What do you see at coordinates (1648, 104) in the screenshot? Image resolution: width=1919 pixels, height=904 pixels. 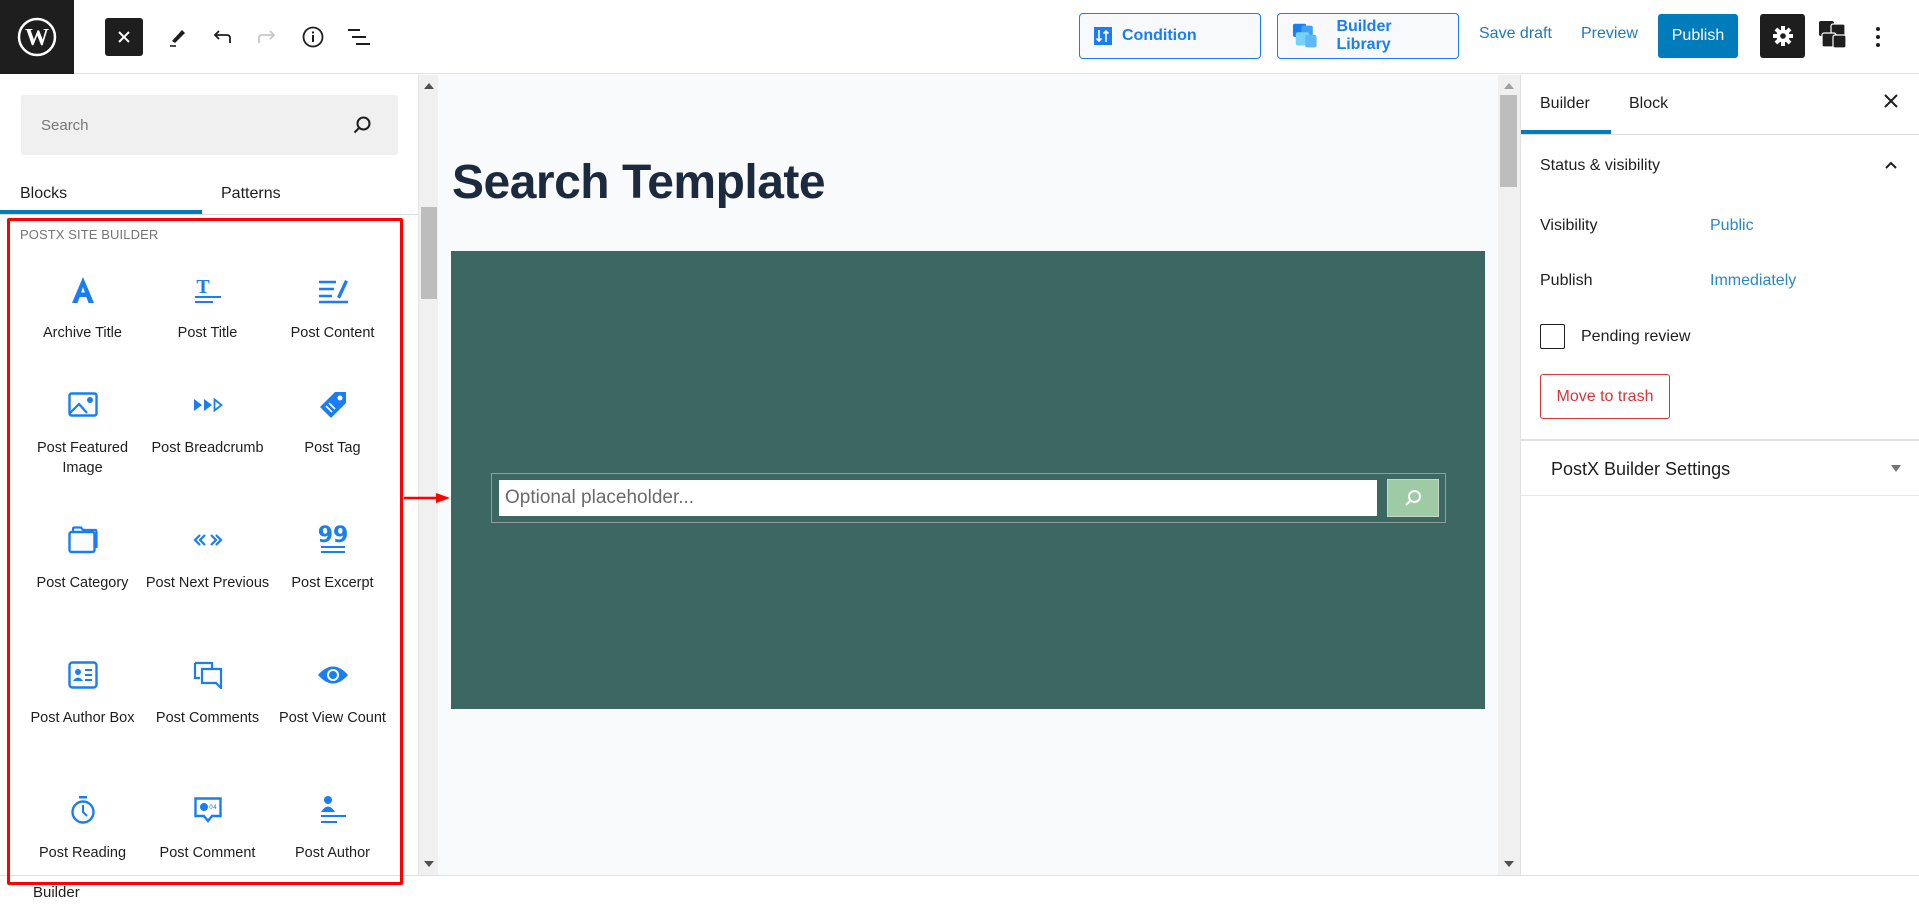 I see `tab-block: Block` at bounding box center [1648, 104].